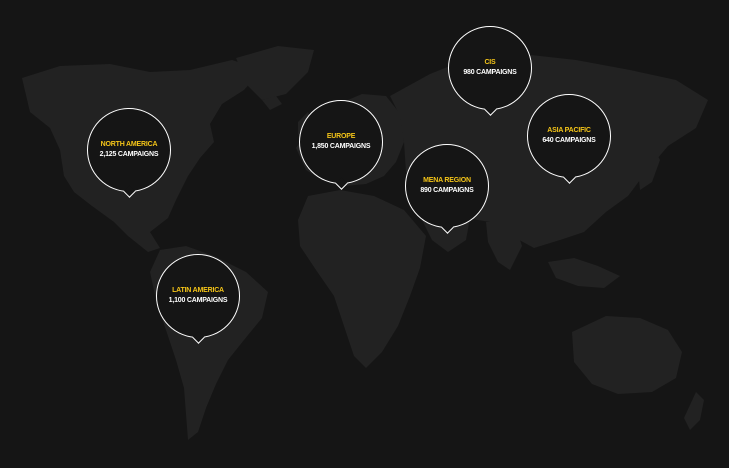 Image resolution: width=729 pixels, height=468 pixels. What do you see at coordinates (569, 140) in the screenshot?
I see `region-campaign-count: 640 CAMPAIGNS` at bounding box center [569, 140].